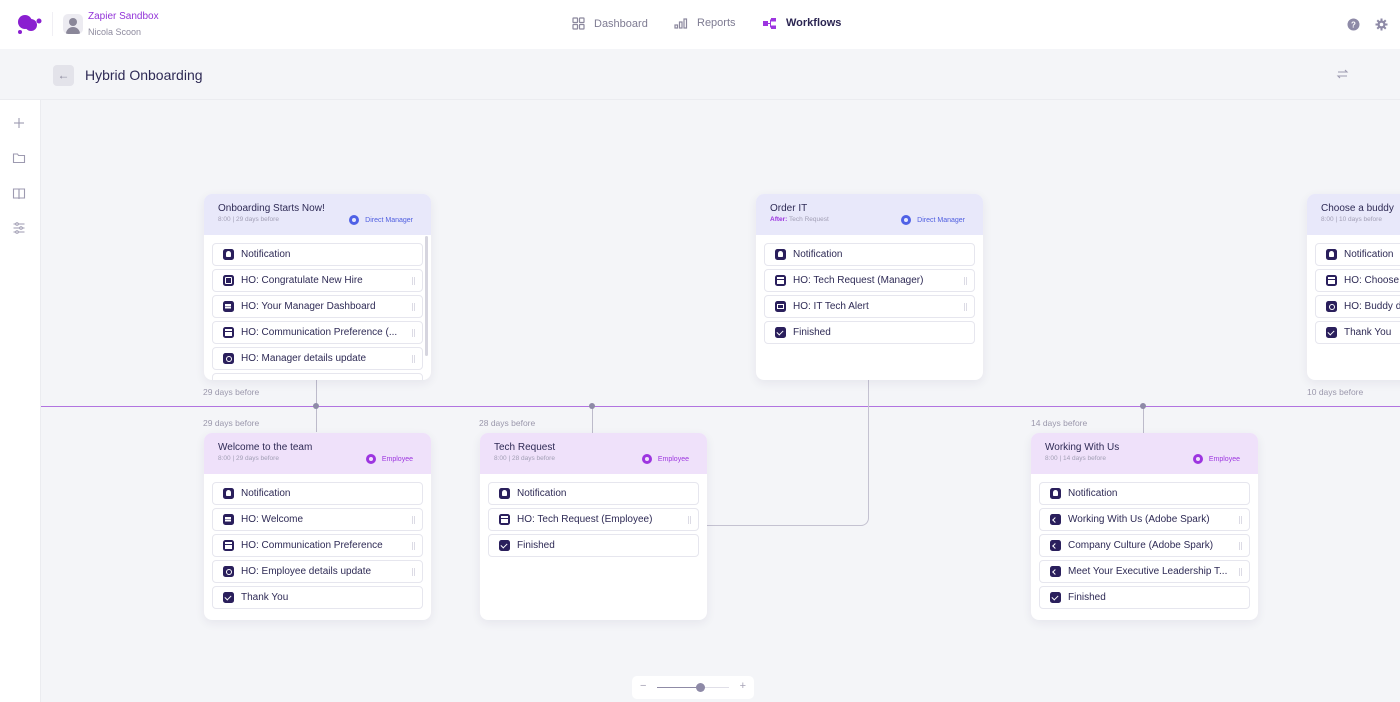 Image resolution: width=1400 pixels, height=702 pixels. Describe the element at coordinates (812, 332) in the screenshot. I see `step-label: Finished` at that location.